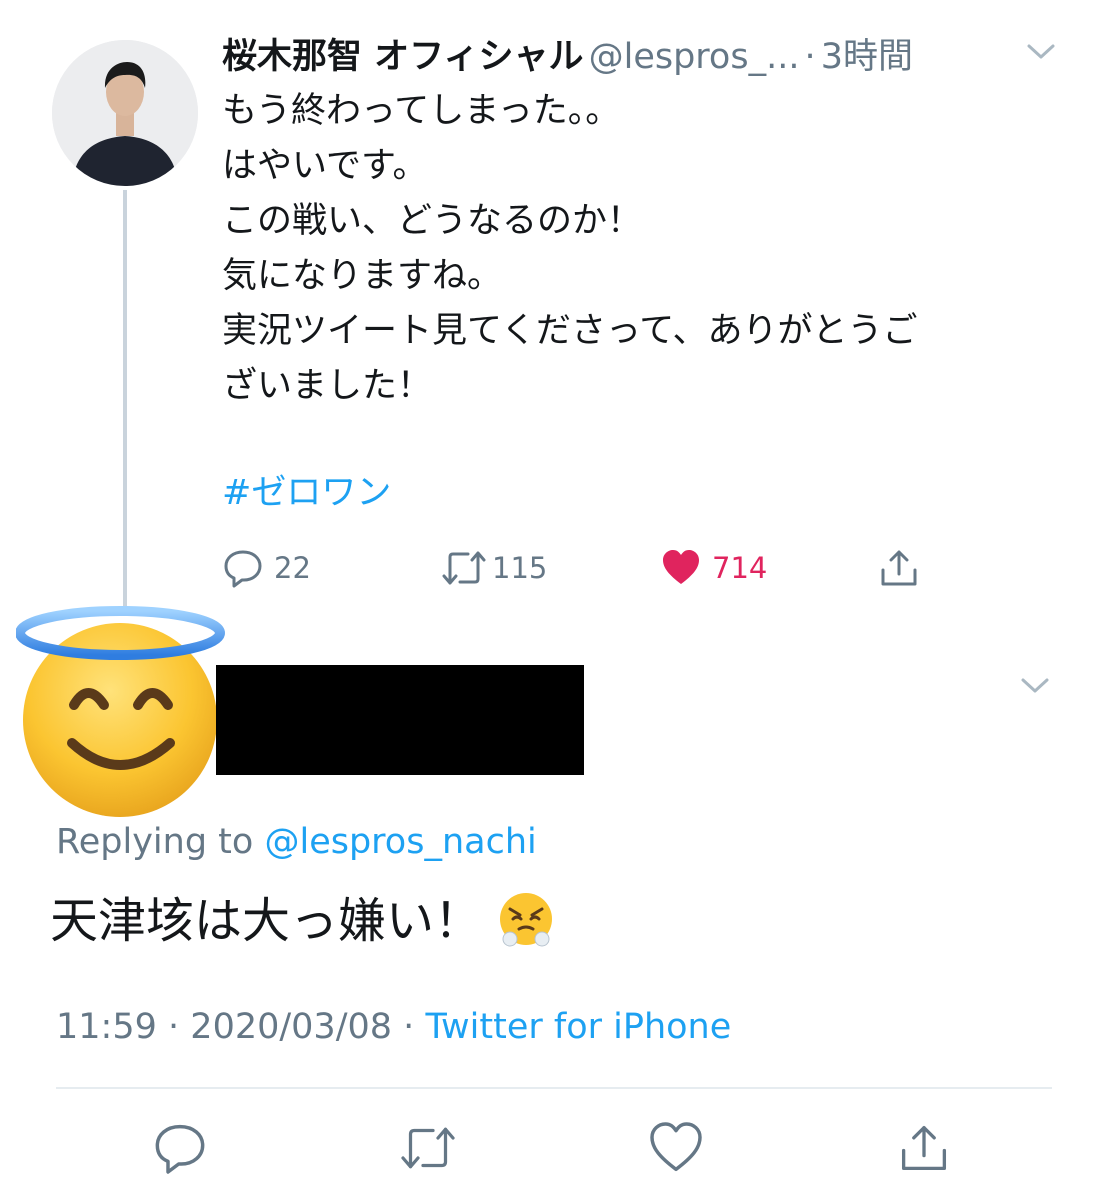 The width and height of the screenshot is (1105, 1200). I want to click on tweet-line: はやいです。, so click(325, 166).